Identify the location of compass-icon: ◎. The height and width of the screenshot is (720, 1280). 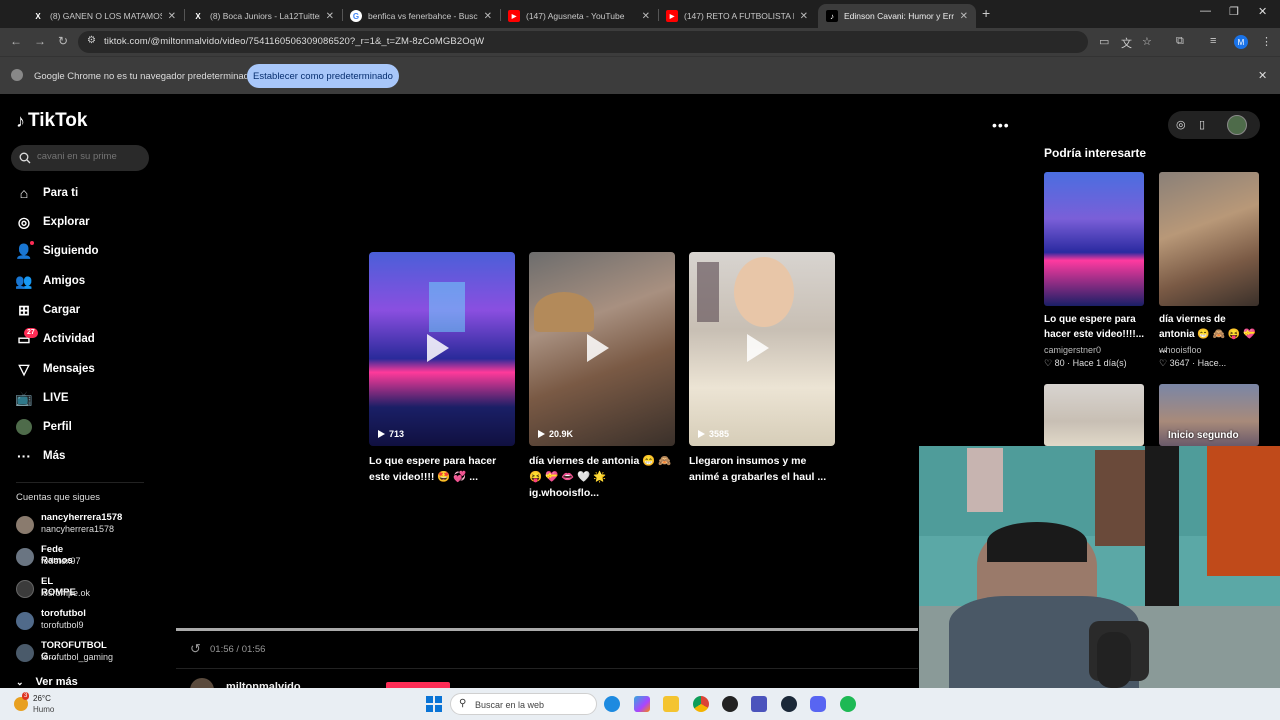
(1181, 124).